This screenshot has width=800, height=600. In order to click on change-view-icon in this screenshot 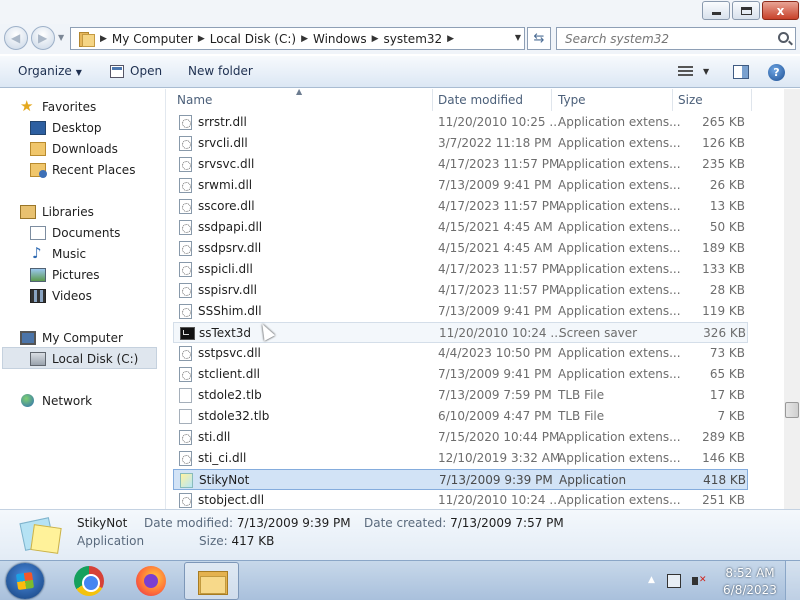, I will do `click(685, 71)`.